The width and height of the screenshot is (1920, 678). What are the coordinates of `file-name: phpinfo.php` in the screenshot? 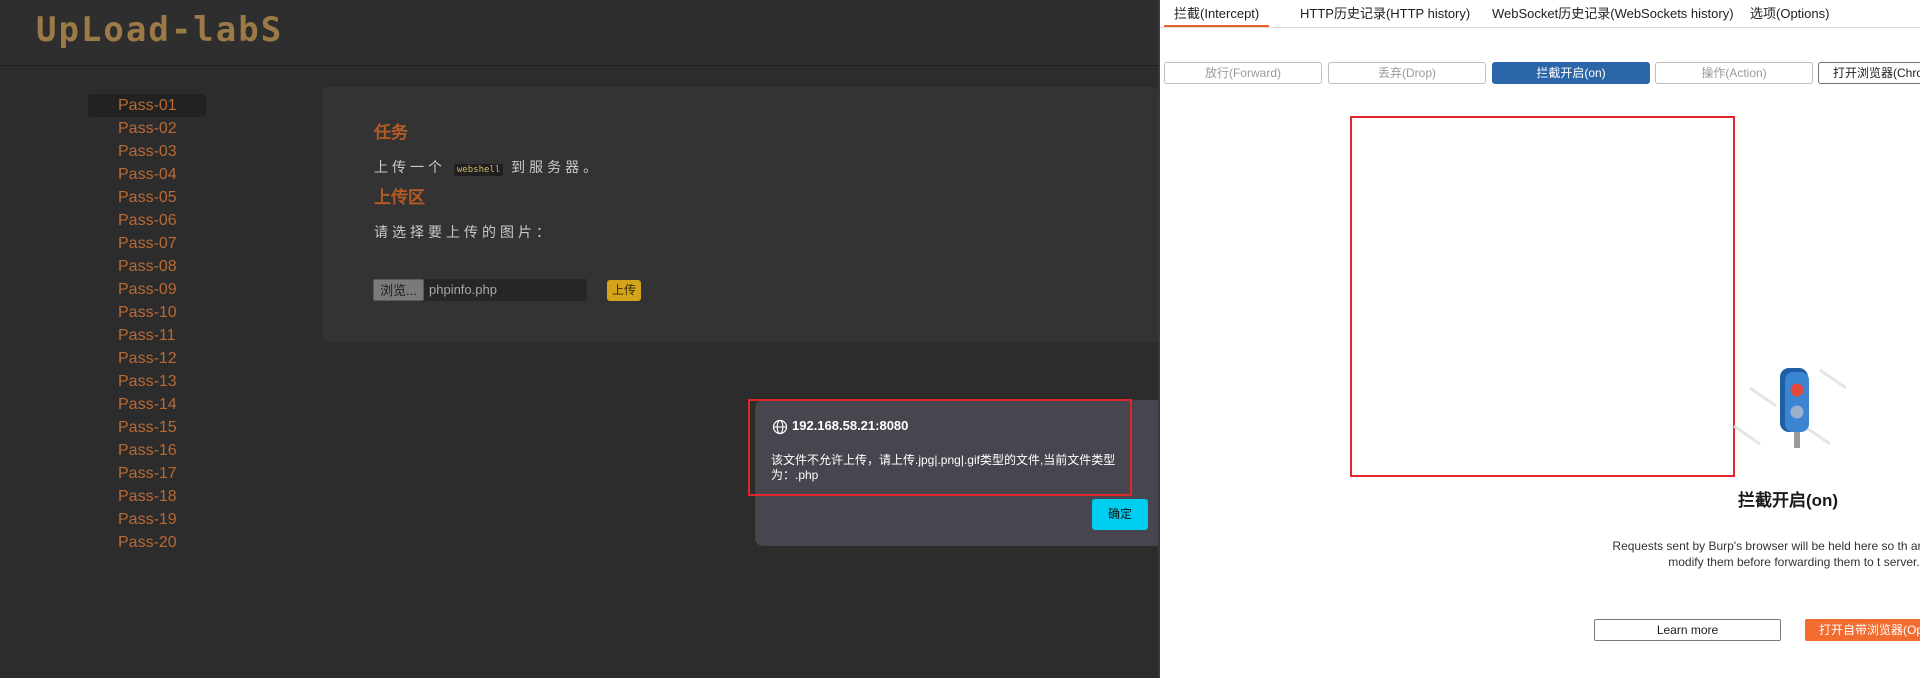 It's located at (463, 289).